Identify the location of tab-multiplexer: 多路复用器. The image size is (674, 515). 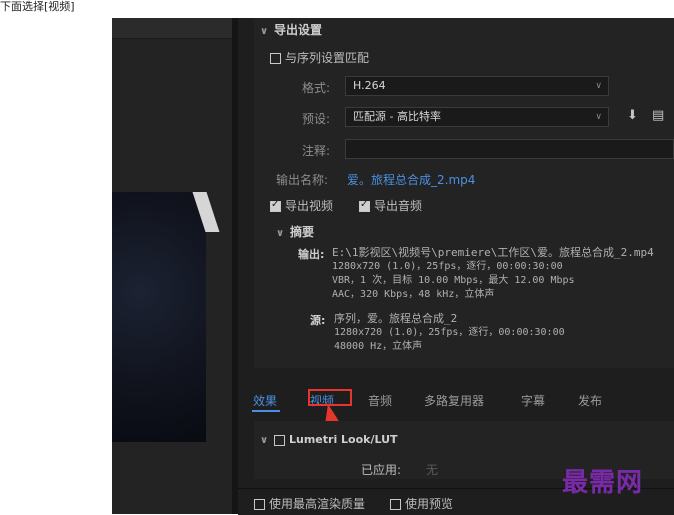
(454, 400).